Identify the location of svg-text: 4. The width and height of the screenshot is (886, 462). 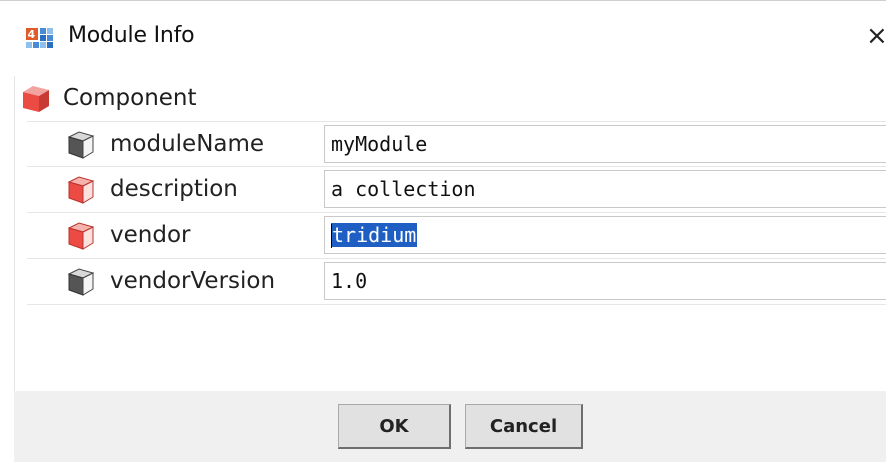
(32, 34).